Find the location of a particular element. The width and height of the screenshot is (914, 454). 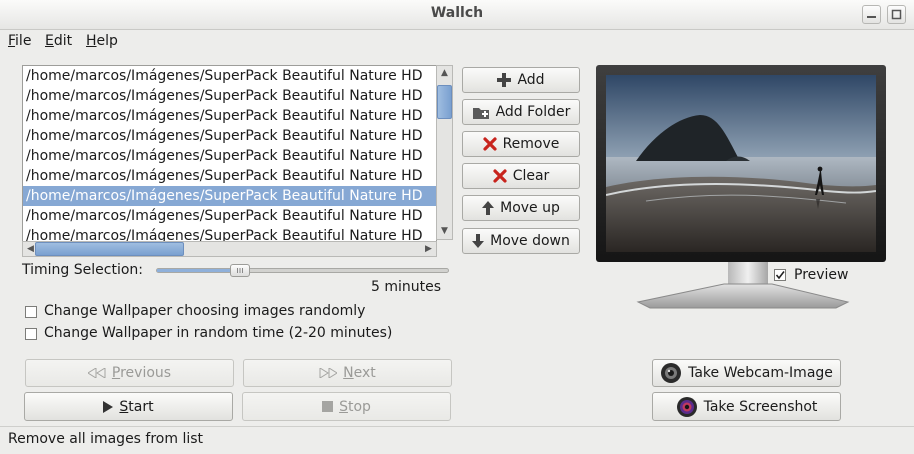

timing-slider-handle is located at coordinates (239, 270).